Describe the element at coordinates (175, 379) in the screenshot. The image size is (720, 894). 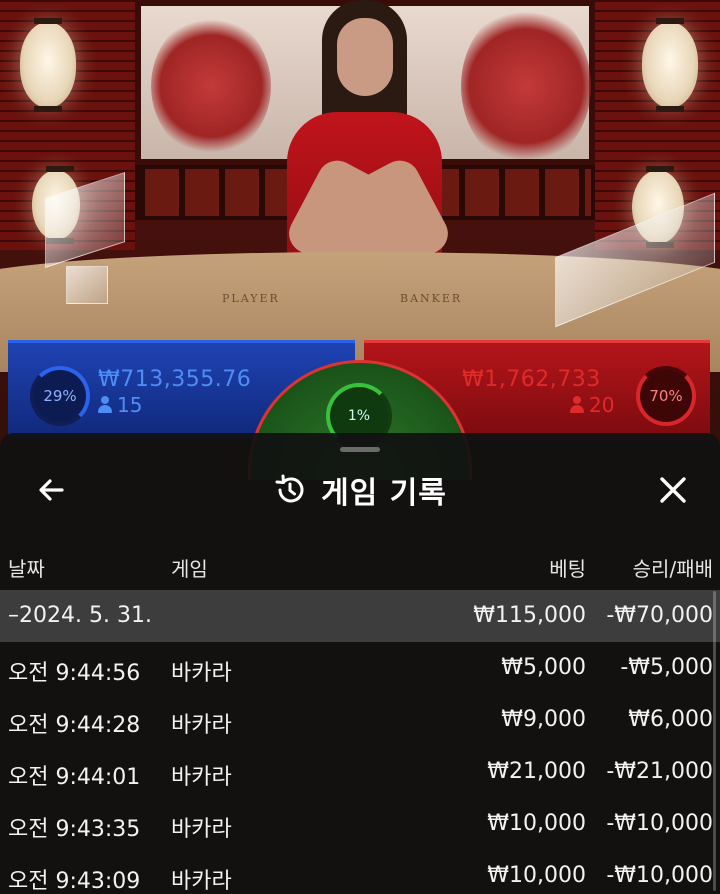
I see `player-bet-total: ₩713,355.76` at that location.